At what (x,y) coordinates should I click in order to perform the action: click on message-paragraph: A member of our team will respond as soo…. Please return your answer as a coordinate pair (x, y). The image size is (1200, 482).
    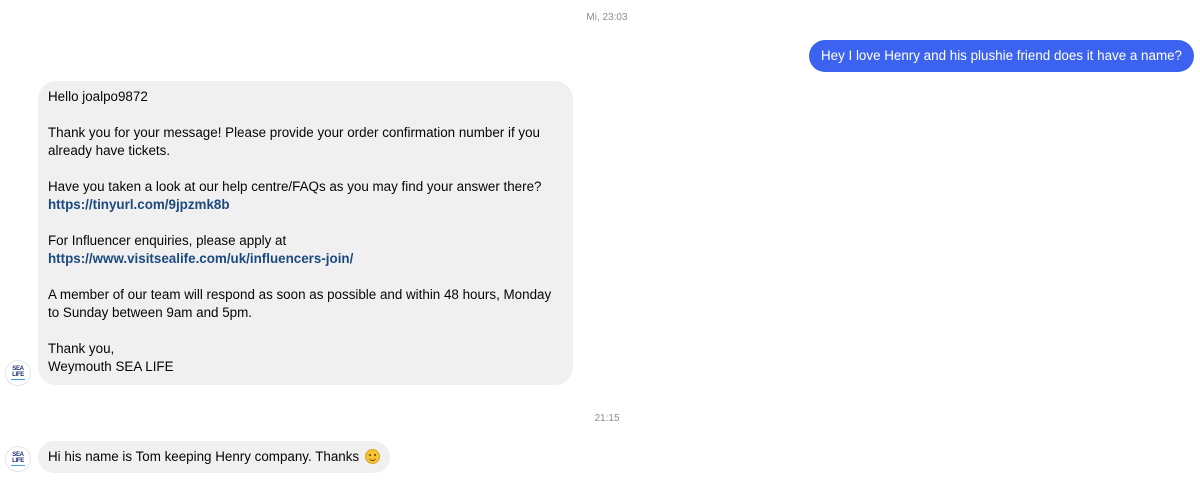
    Looking at the image, I should click on (300, 303).